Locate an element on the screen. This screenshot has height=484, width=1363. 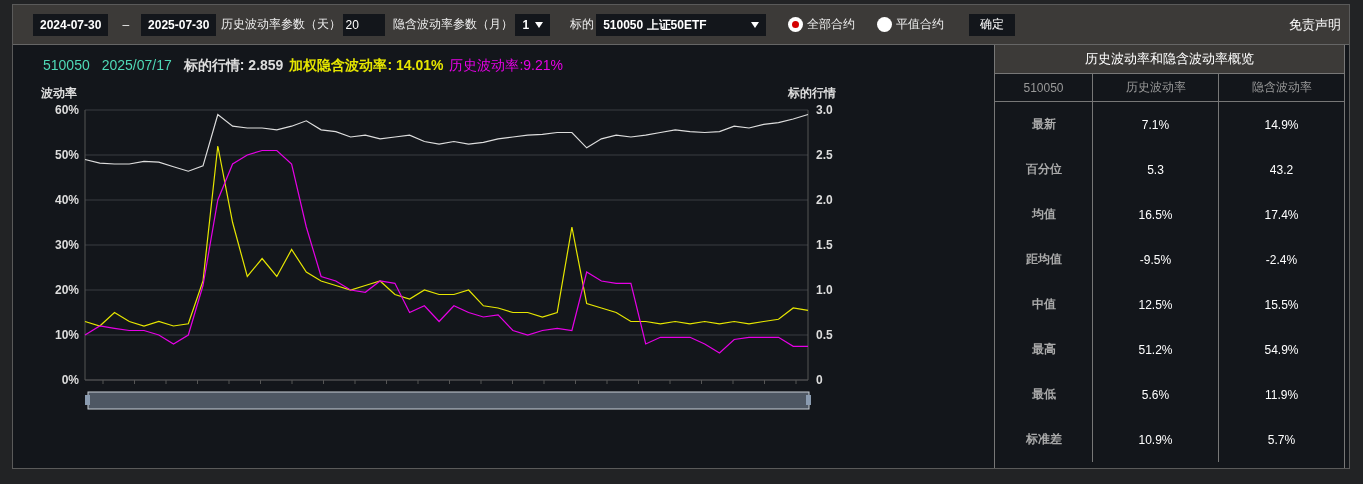
row-label: 距均值 is located at coordinates (1043, 259).